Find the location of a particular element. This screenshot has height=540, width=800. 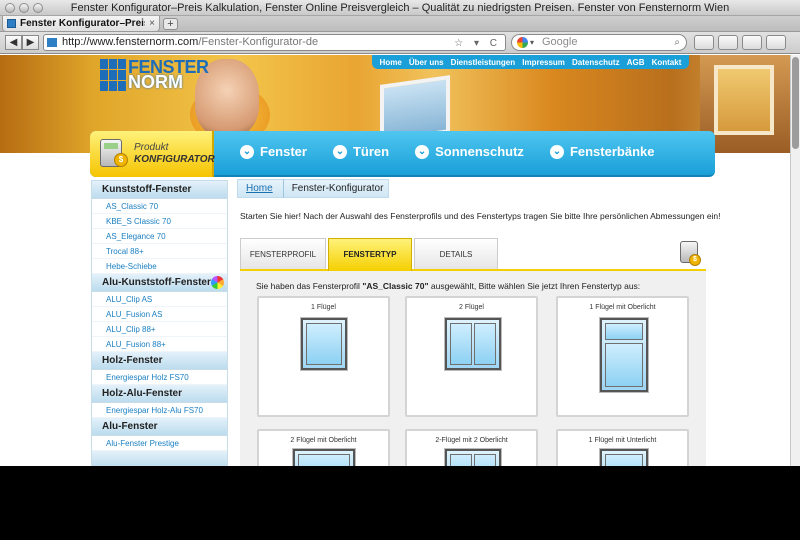

top-menu-privacy: Datenschutz is located at coordinates (596, 62).